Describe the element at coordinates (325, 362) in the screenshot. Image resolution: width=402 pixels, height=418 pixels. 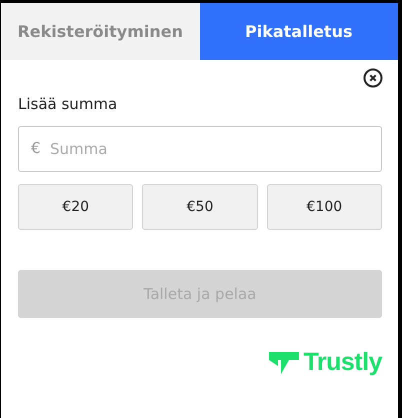
I see `trustly-logo: Trustly` at that location.